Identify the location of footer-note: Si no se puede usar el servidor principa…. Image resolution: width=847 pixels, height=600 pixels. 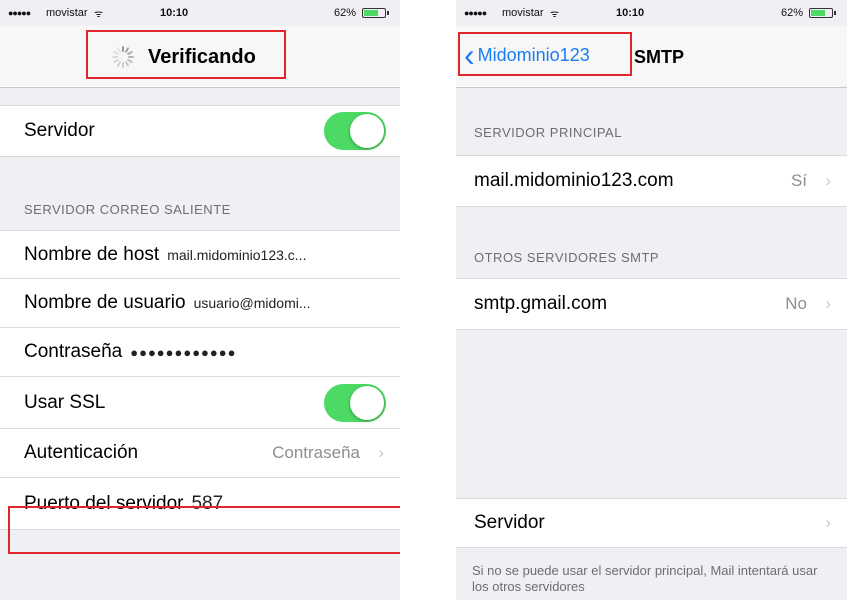
(645, 578).